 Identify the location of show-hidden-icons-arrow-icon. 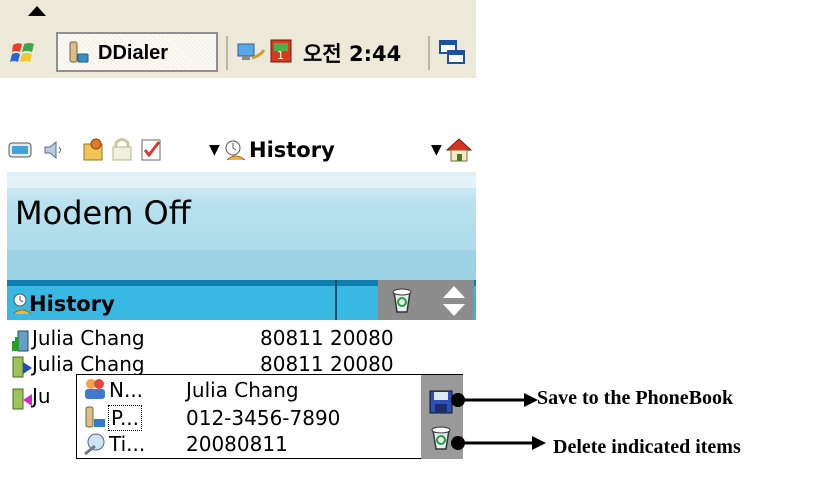
(37, 11).